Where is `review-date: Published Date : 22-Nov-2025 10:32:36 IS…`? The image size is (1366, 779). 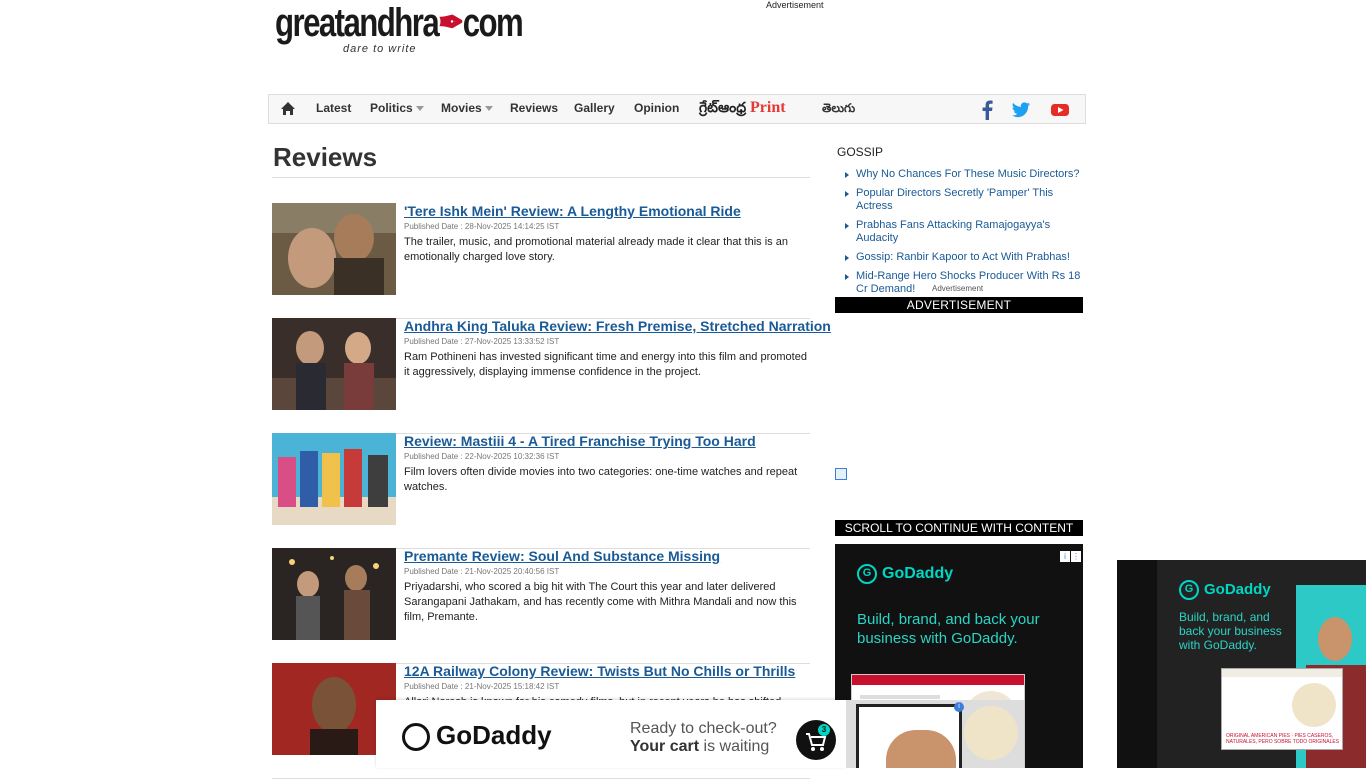
review-date: Published Date : 22-Nov-2025 10:32:36 IS… is located at coordinates (482, 456).